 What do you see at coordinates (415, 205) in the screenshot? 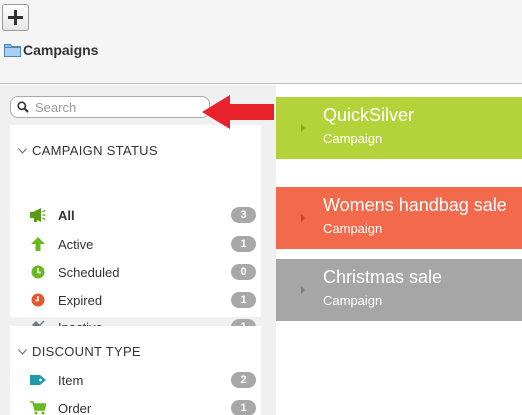
I see `campaign-title: Womens handbag sale` at bounding box center [415, 205].